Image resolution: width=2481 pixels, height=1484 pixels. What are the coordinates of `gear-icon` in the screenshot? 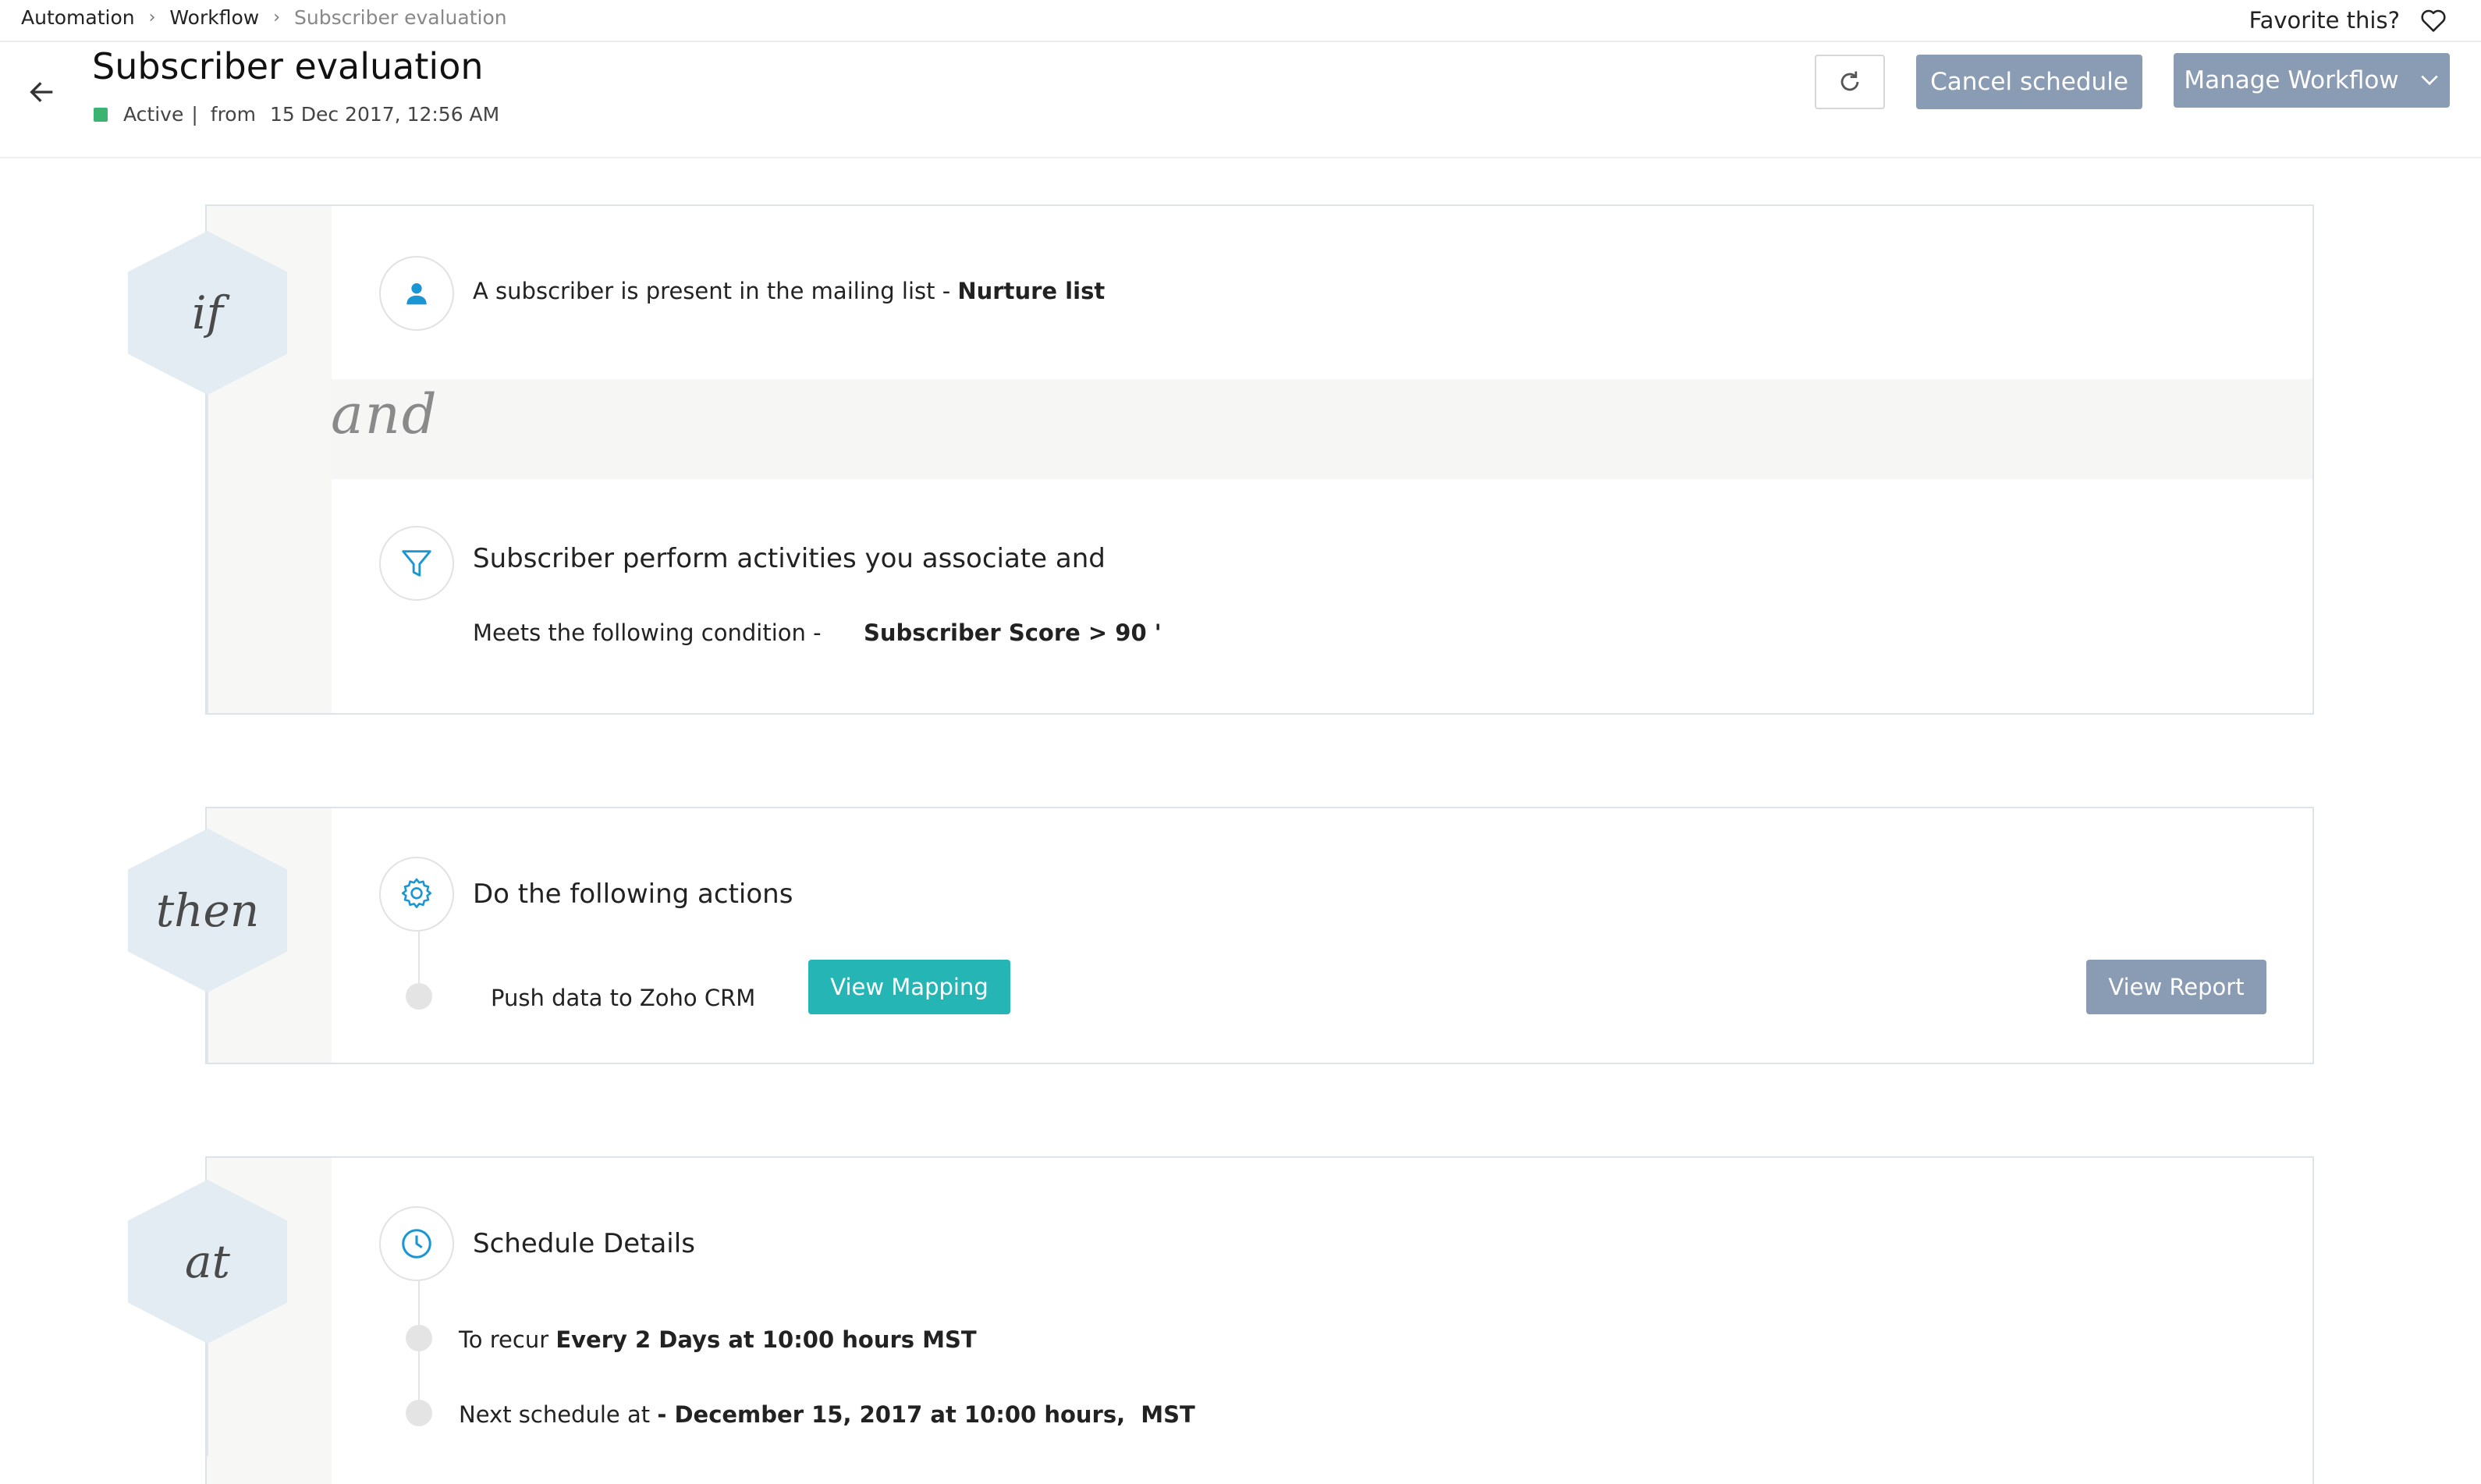 It's located at (417, 893).